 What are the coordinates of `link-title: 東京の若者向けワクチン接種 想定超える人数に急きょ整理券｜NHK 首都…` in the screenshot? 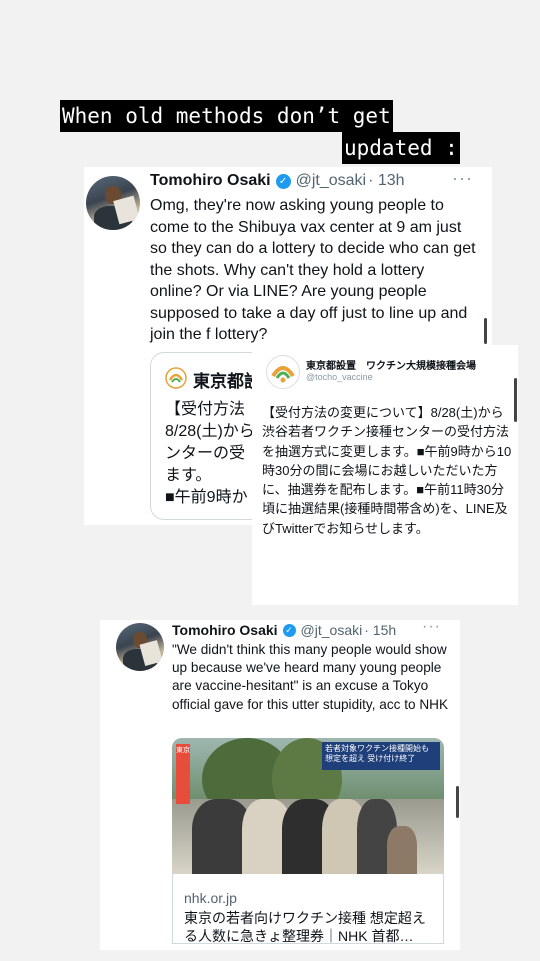 It's located at (305, 927).